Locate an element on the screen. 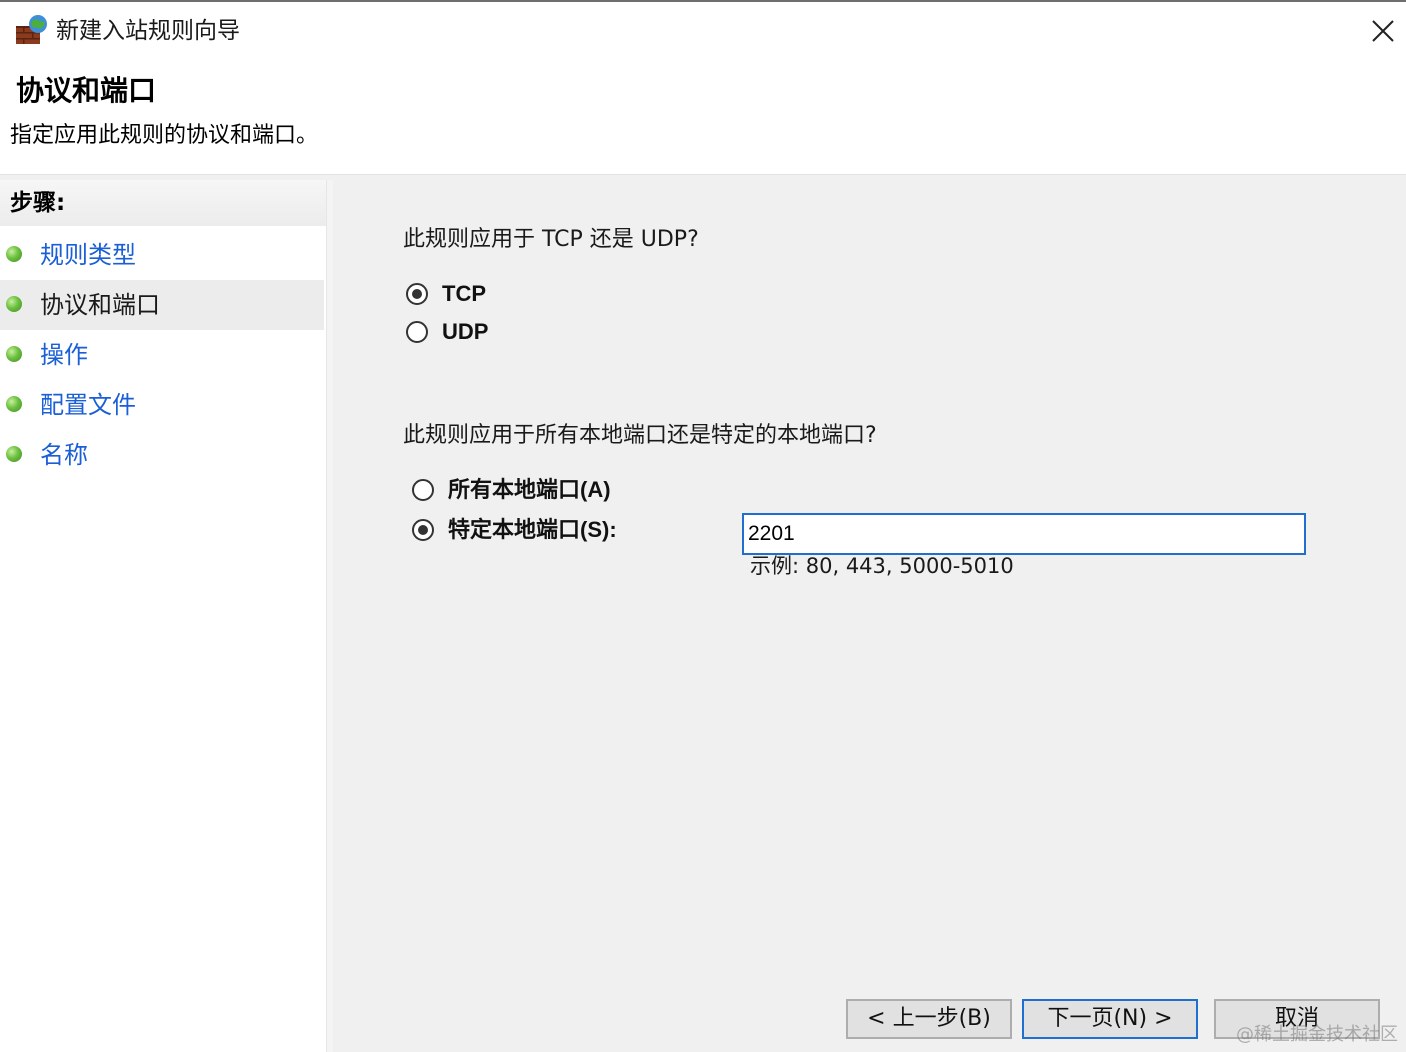  window-title: 新建入站规则向导 is located at coordinates (148, 31).